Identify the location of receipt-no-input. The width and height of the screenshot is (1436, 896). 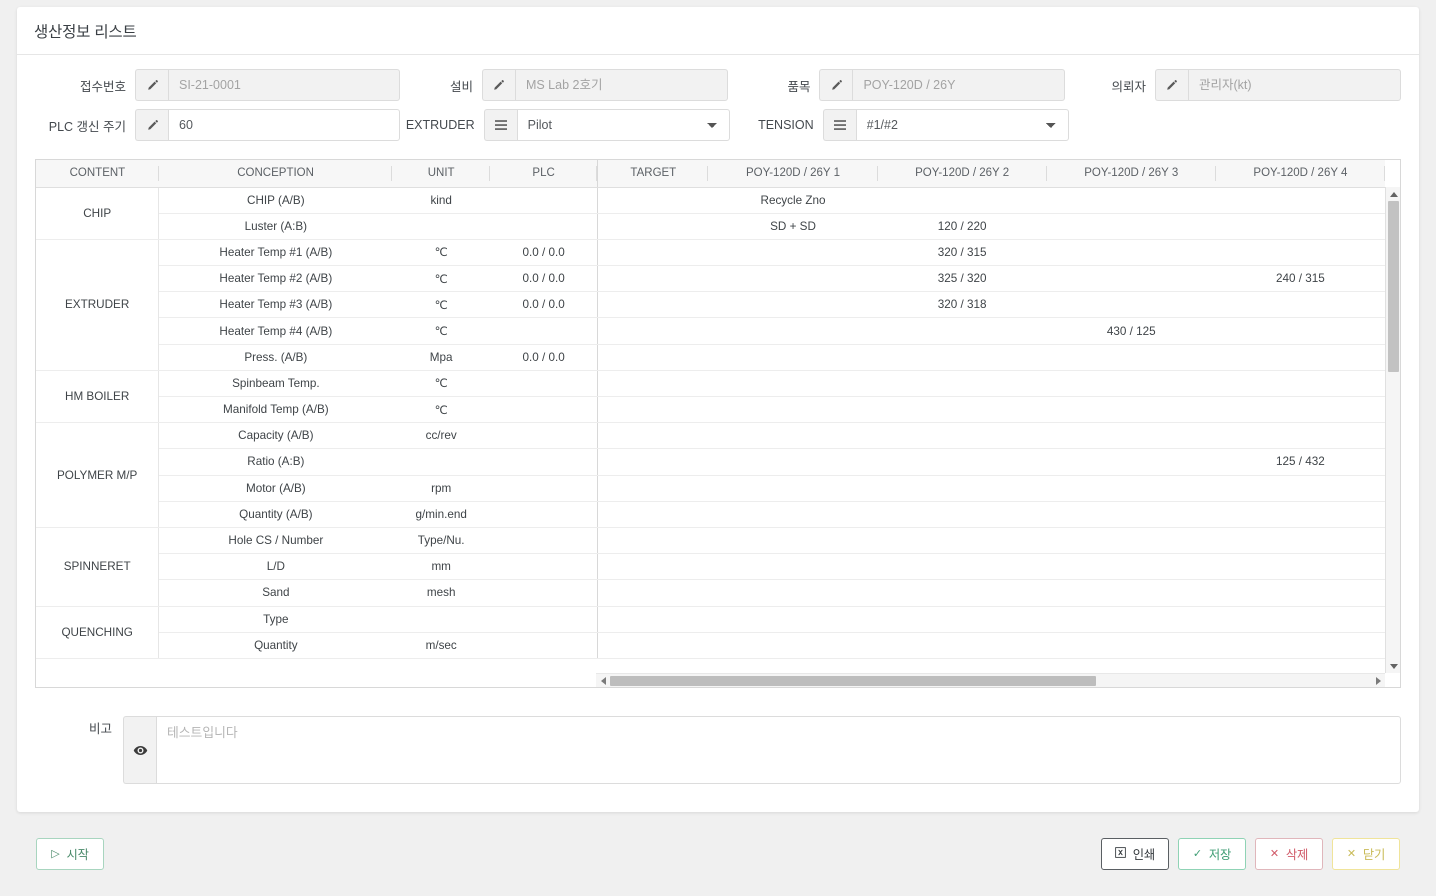
(284, 85).